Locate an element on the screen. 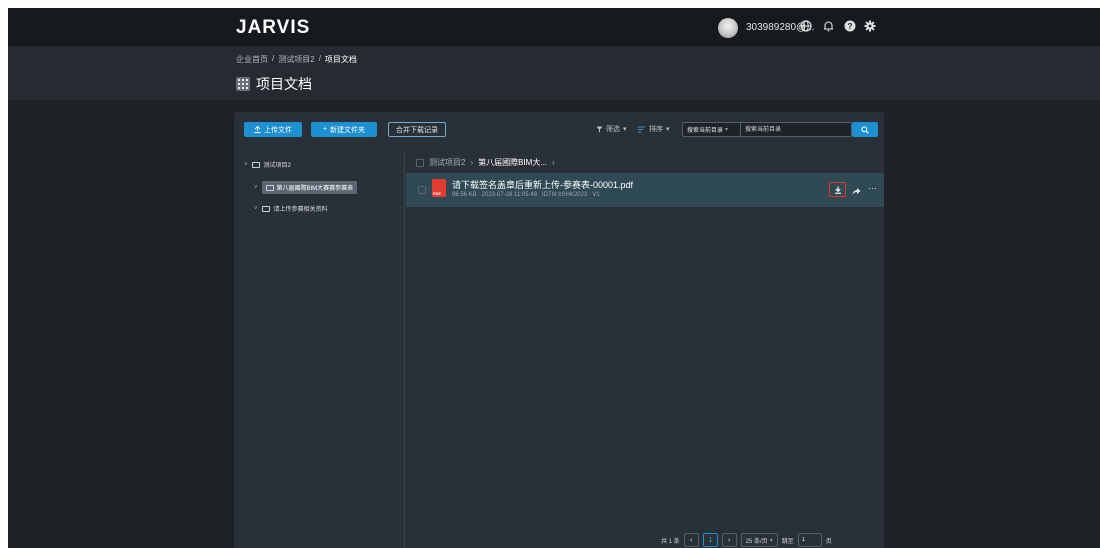 This screenshot has width=1100, height=548. page-title: 项目文档 is located at coordinates (284, 84).